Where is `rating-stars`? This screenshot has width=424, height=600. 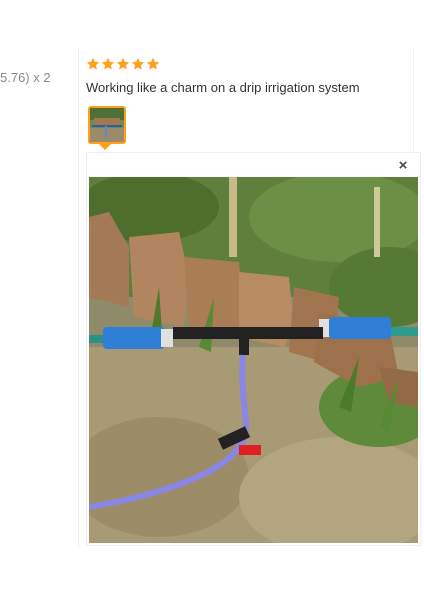
rating-stars is located at coordinates (123, 65).